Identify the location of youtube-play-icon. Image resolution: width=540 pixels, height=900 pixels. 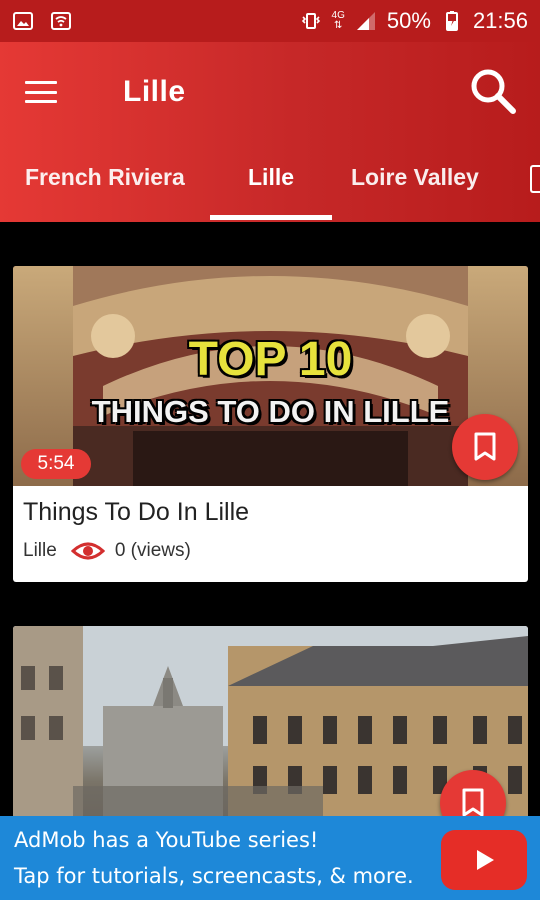
(484, 860).